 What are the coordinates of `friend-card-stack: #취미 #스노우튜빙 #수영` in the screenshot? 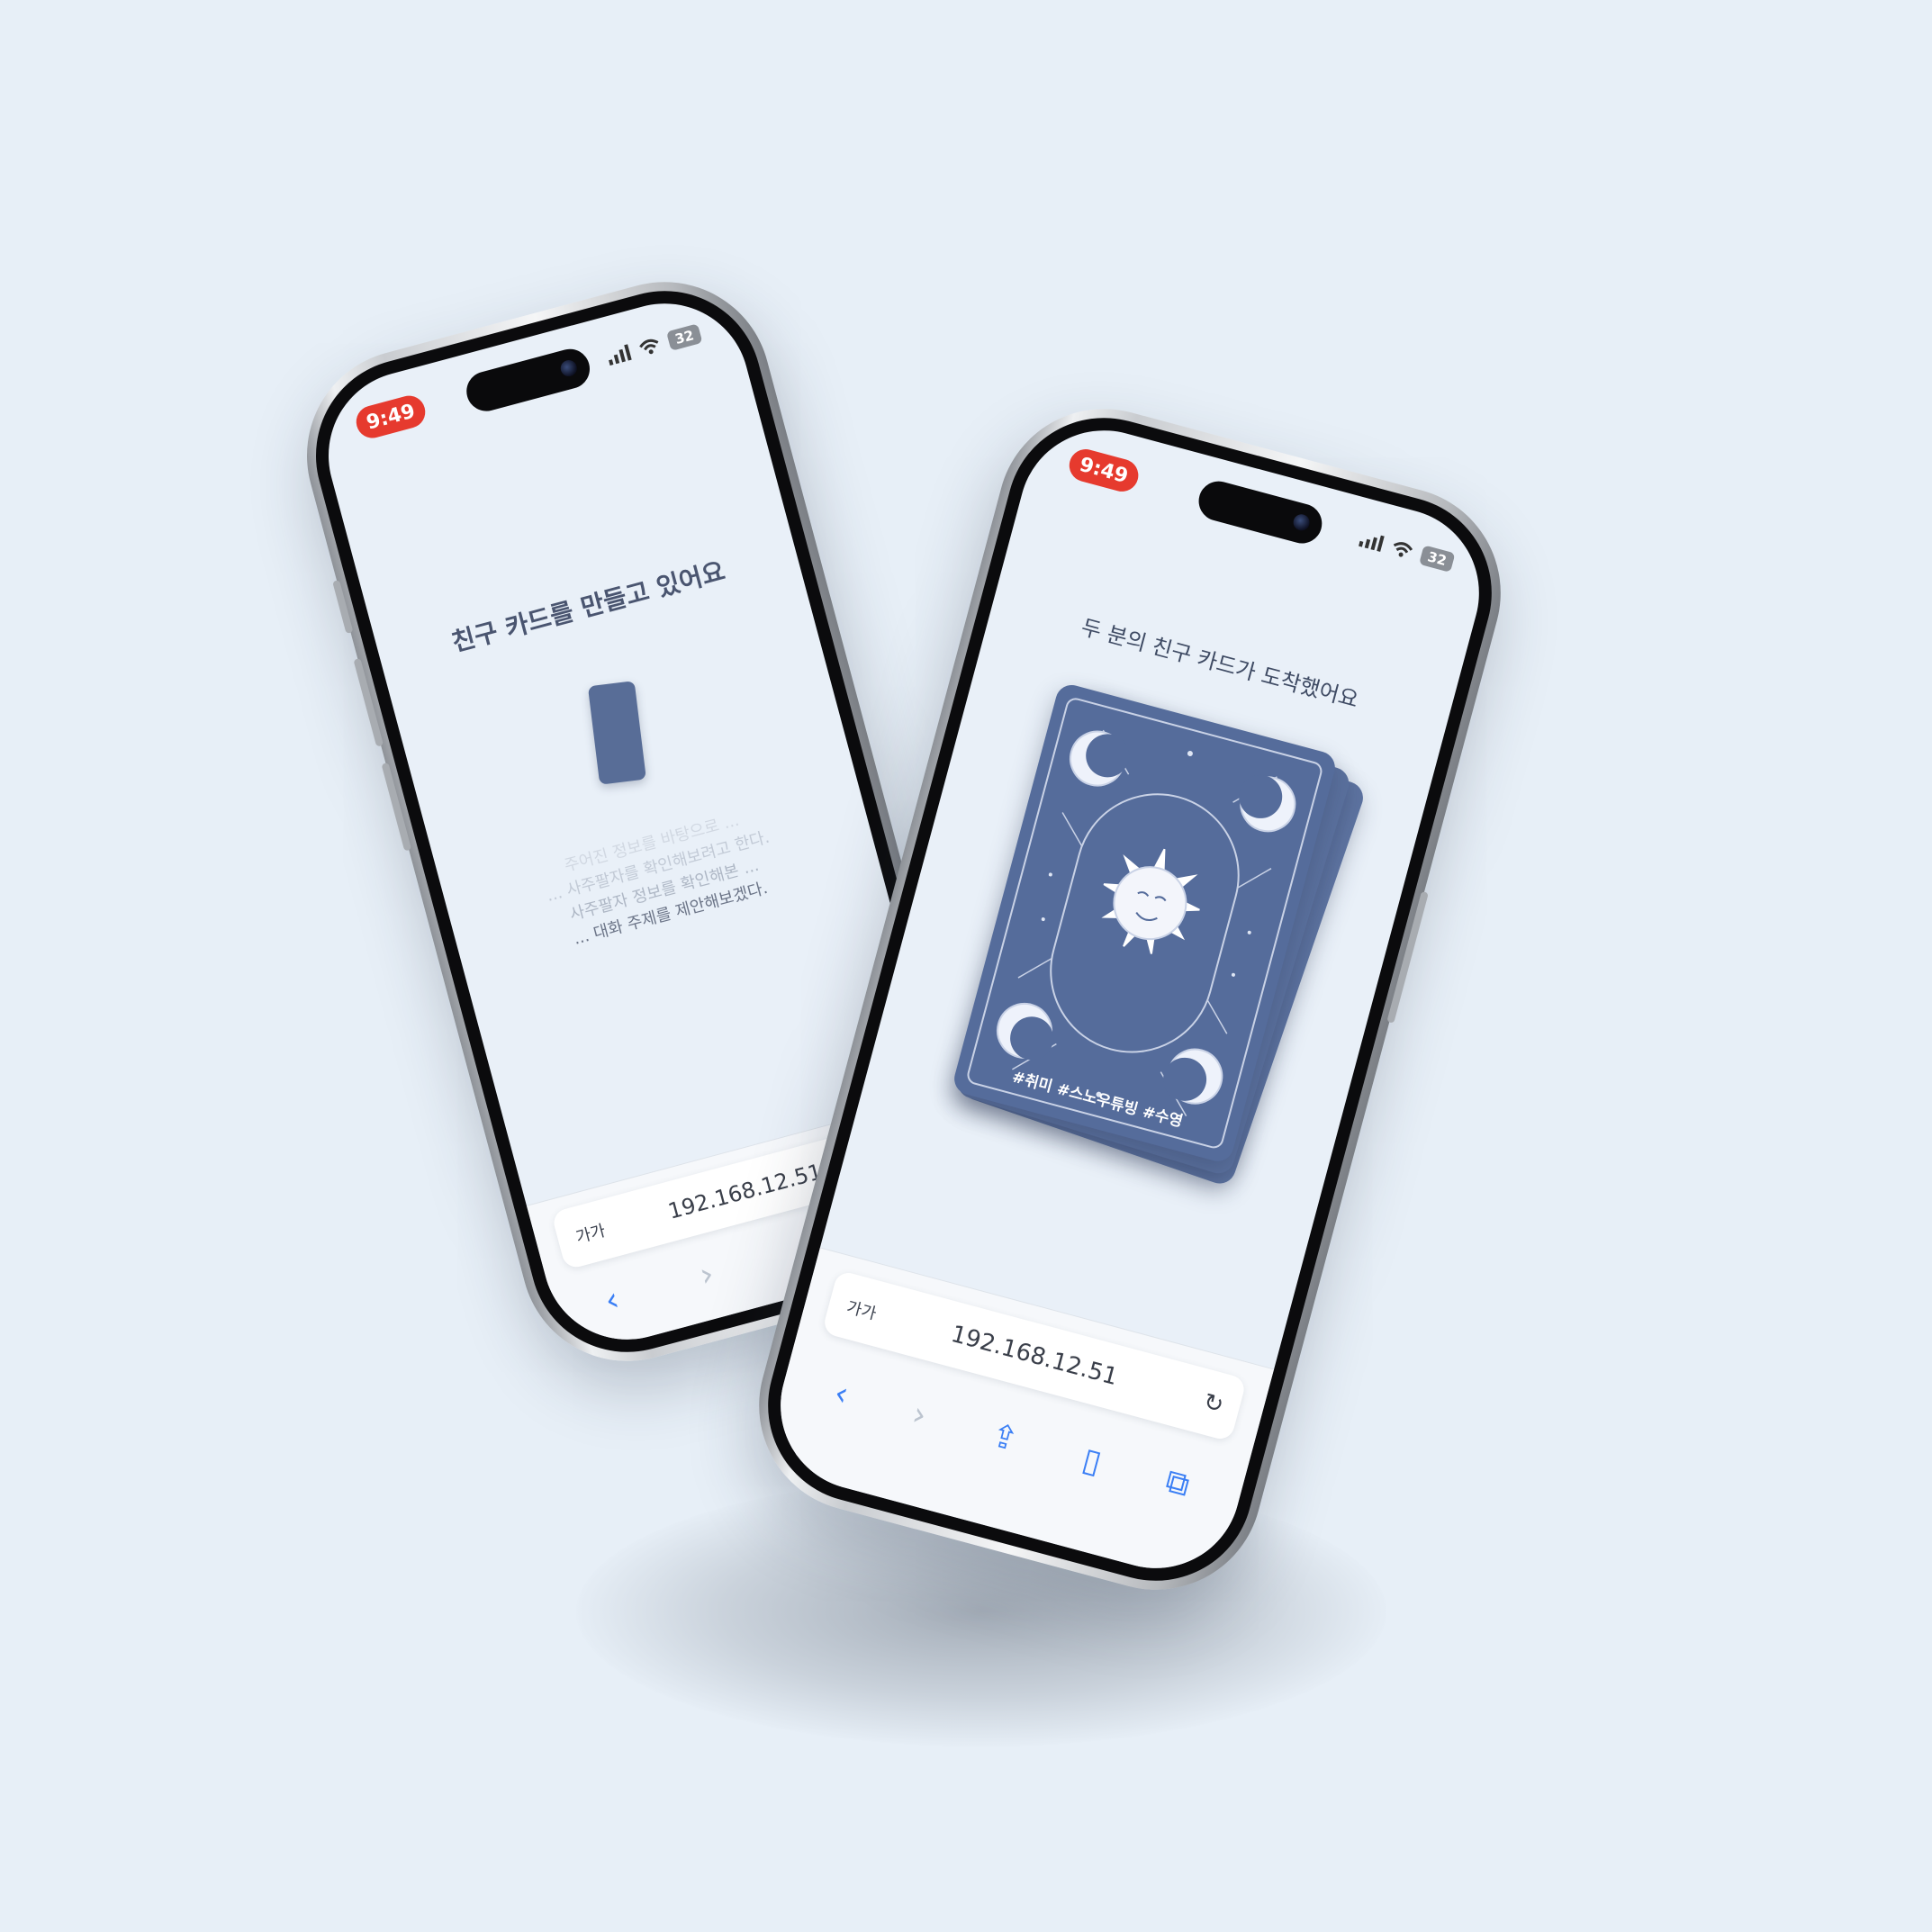 It's located at (1155, 943).